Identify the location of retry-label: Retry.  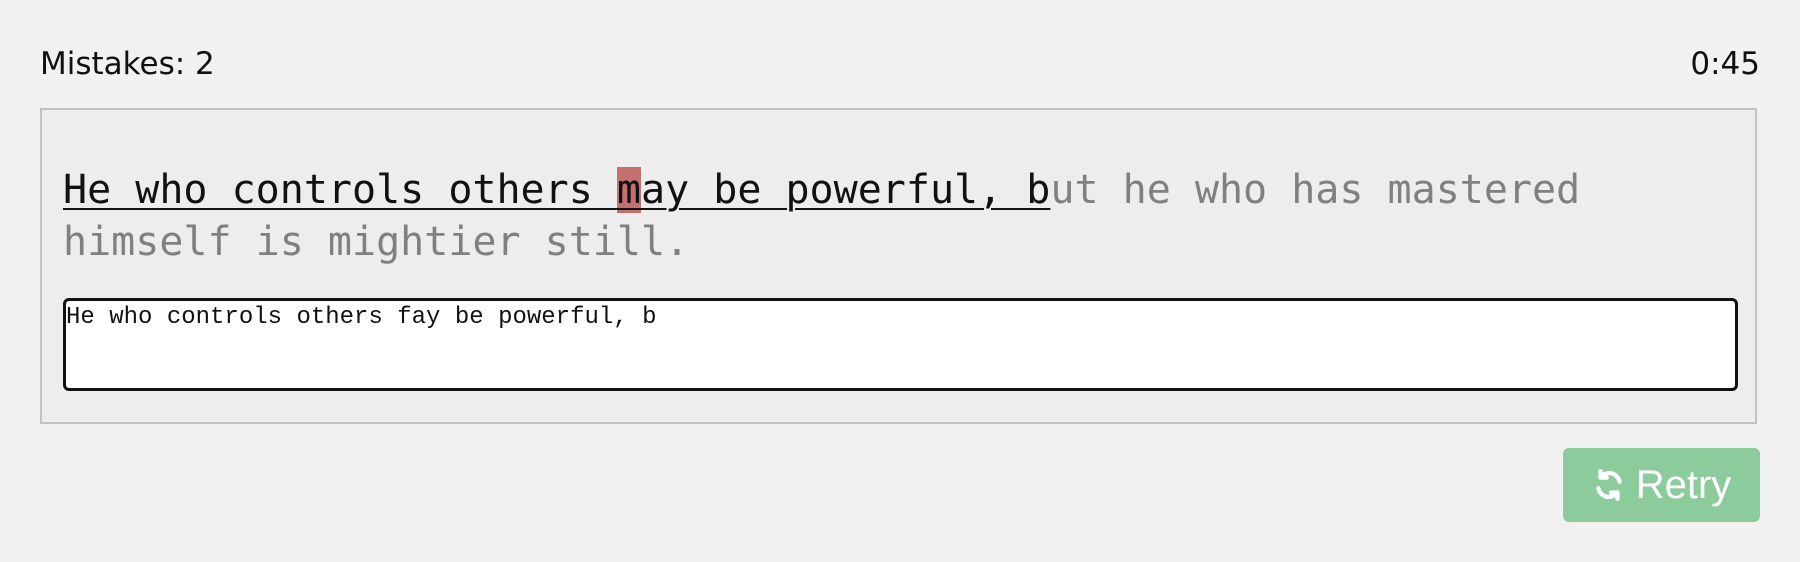
(1683, 484).